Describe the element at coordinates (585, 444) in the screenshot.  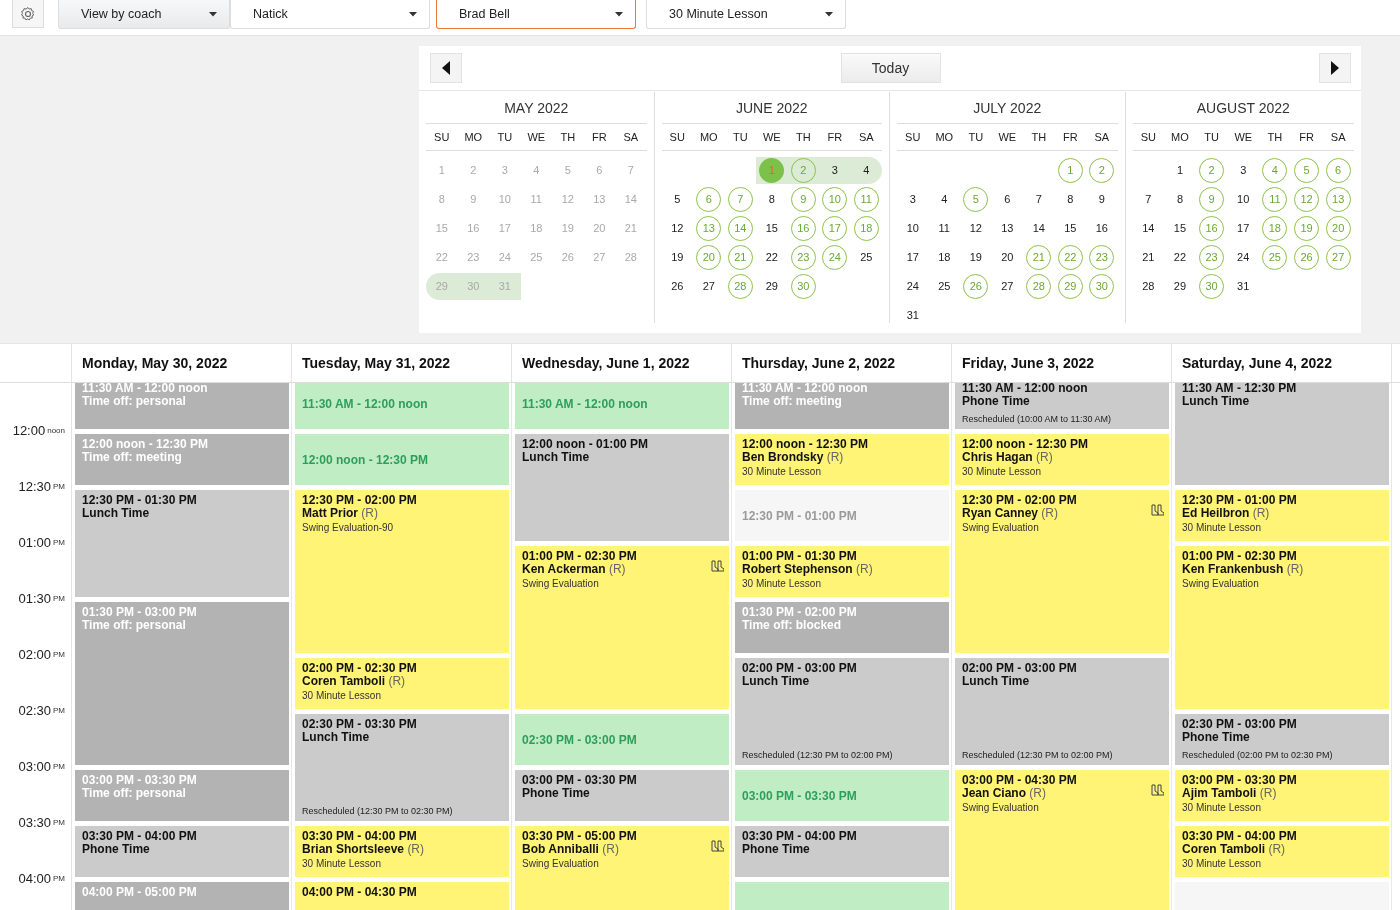
I see `event-time: 12:00 noon - 01:00 PM` at that location.